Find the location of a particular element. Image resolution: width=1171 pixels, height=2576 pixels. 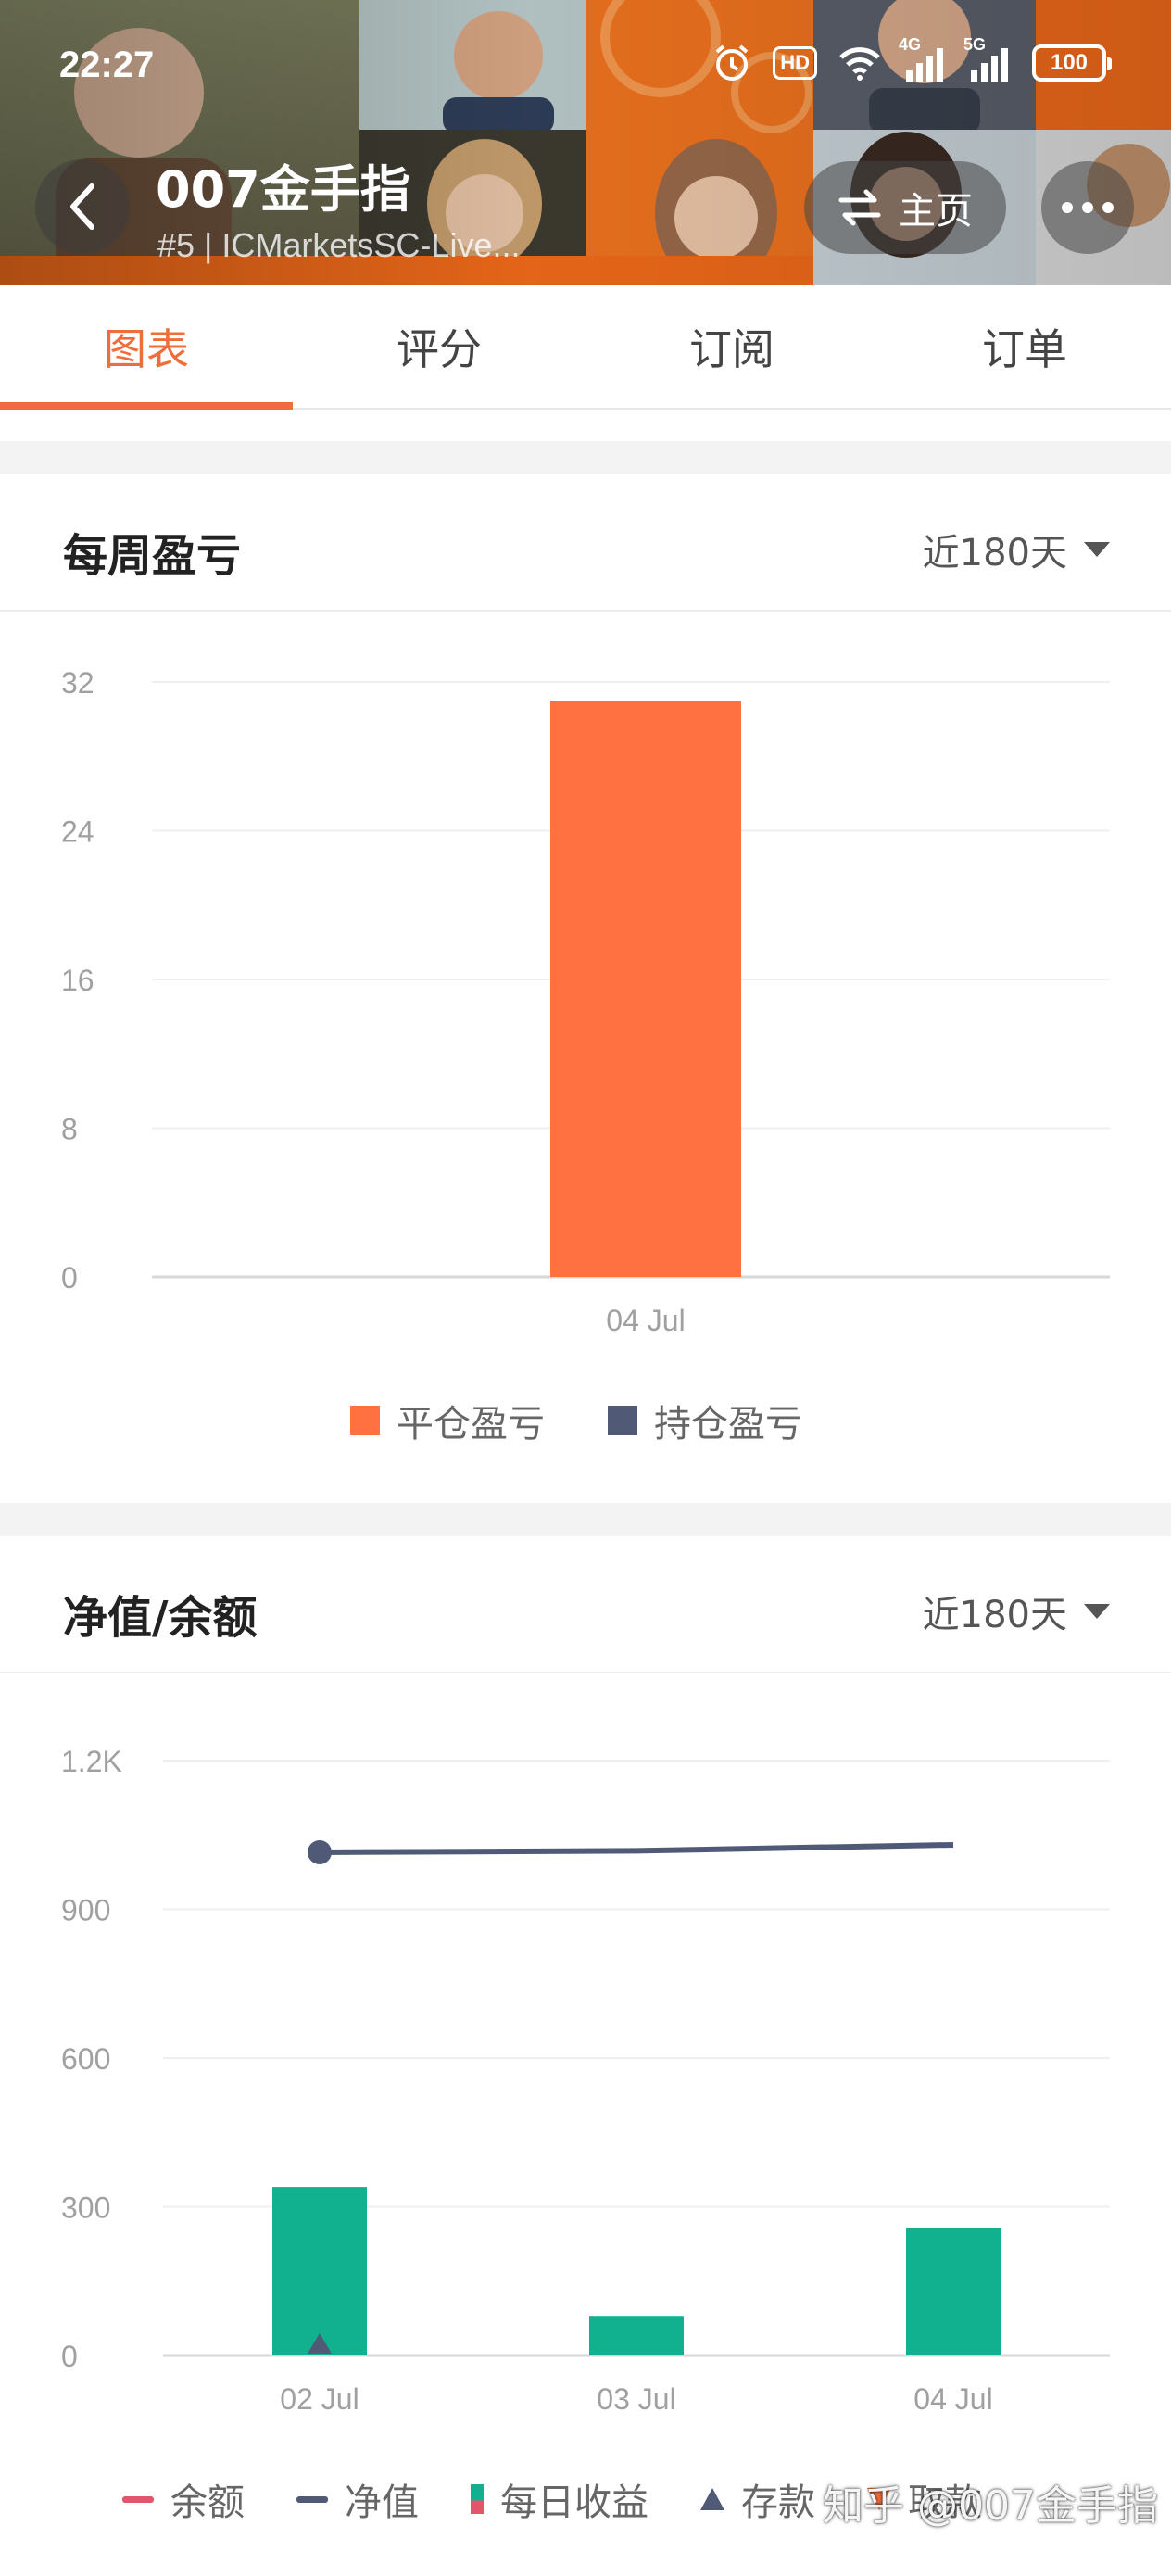

chevron-left-icon is located at coordinates (82, 206).